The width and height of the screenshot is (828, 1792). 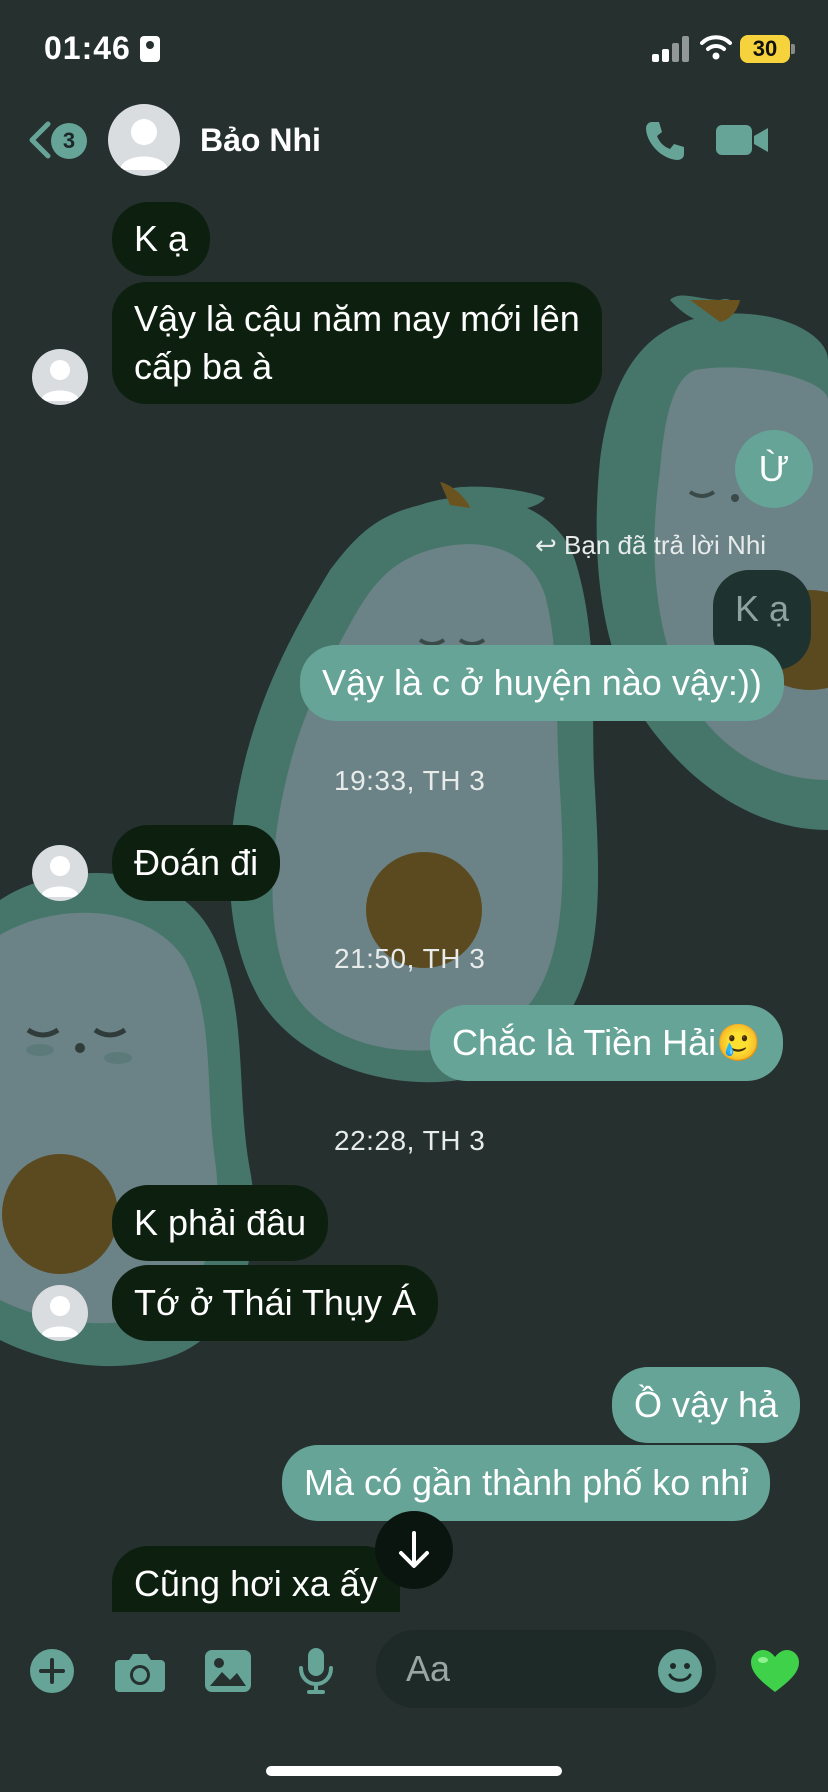 I want to click on reply-note: ↩ Bạn đã trả lời Nhi, so click(x=650, y=545).